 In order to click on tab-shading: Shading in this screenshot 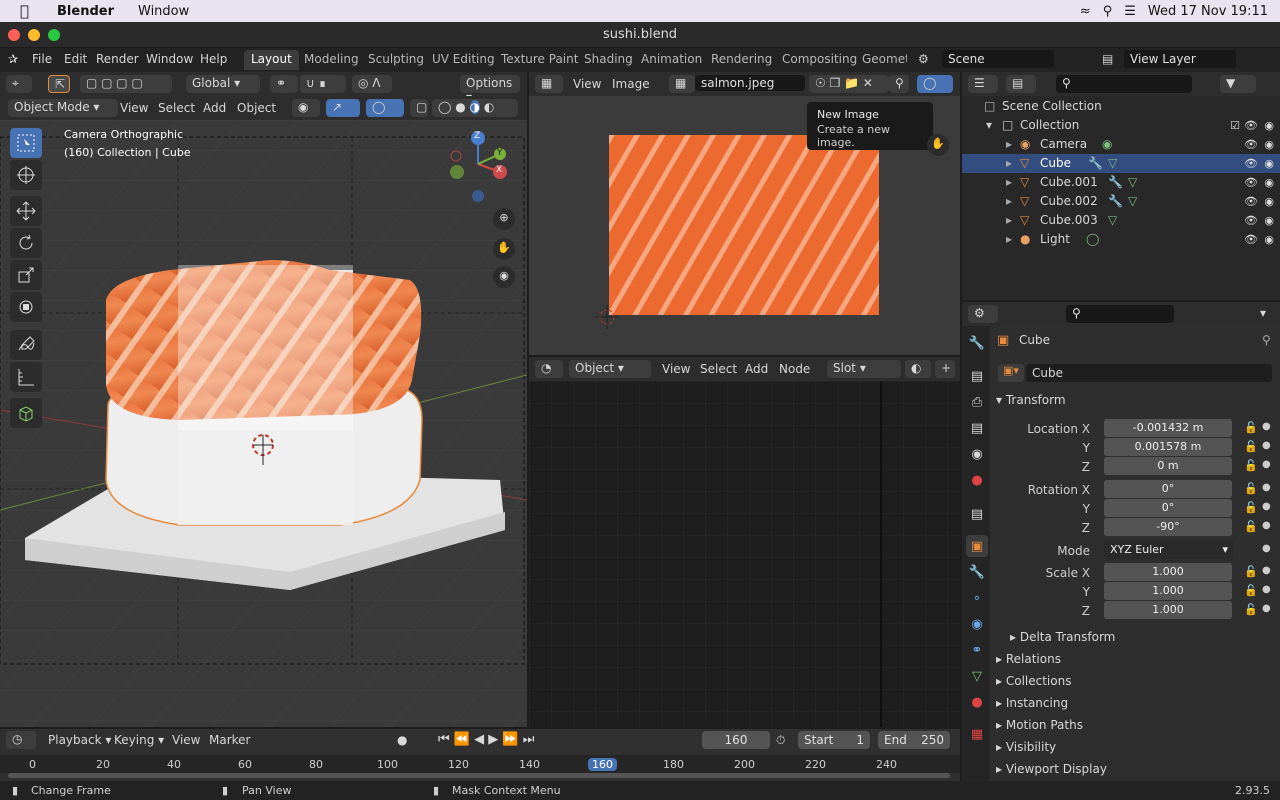, I will do `click(608, 60)`.